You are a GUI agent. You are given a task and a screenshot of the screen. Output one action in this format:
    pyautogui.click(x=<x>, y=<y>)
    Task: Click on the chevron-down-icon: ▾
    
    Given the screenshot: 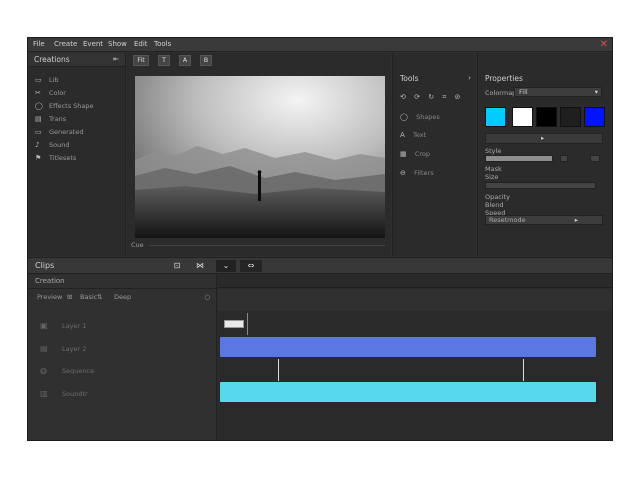 What is the action you would take?
    pyautogui.click(x=596, y=92)
    